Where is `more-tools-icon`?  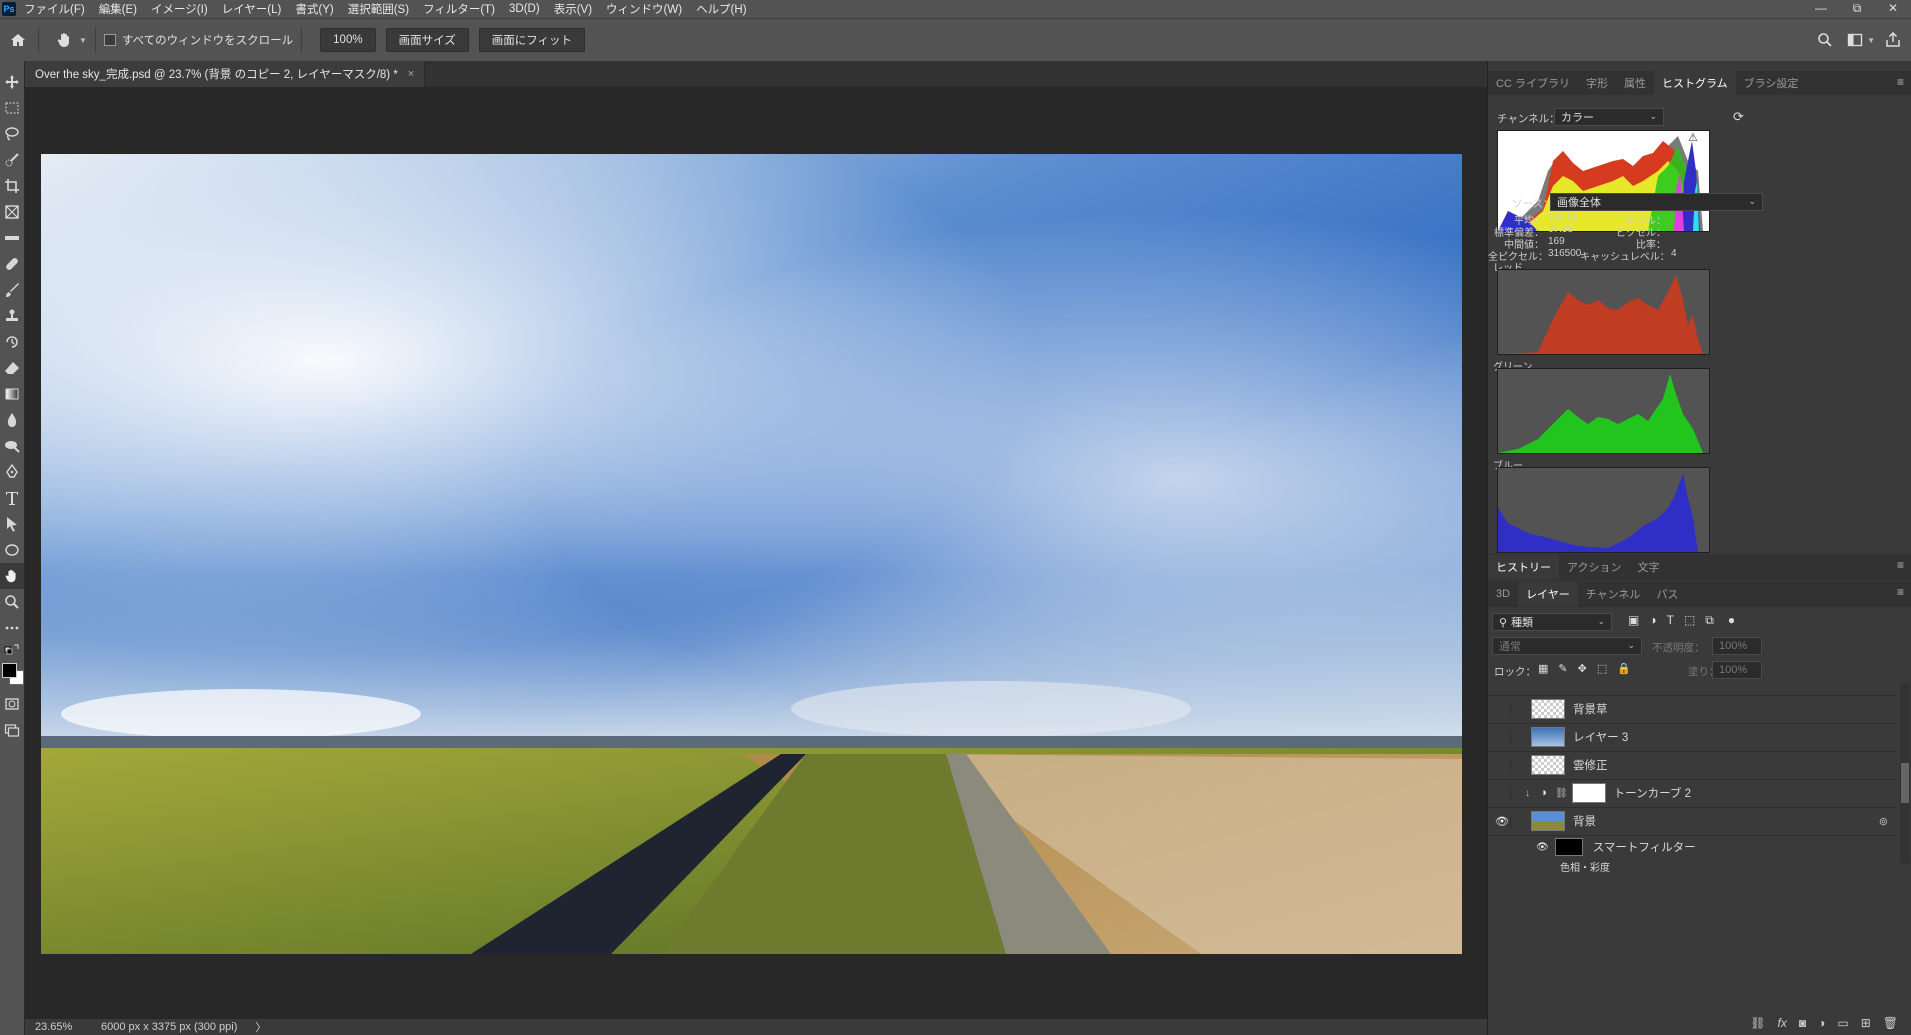 more-tools-icon is located at coordinates (12, 628).